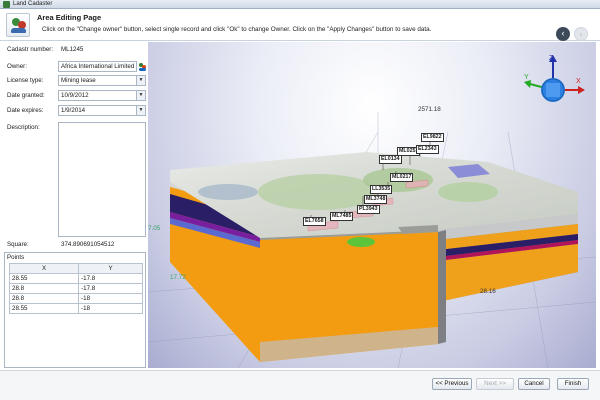 Image resolution: width=600 pixels, height=400 pixels. Describe the element at coordinates (526, 77) in the screenshot. I see `compass-y-label: Y` at that location.